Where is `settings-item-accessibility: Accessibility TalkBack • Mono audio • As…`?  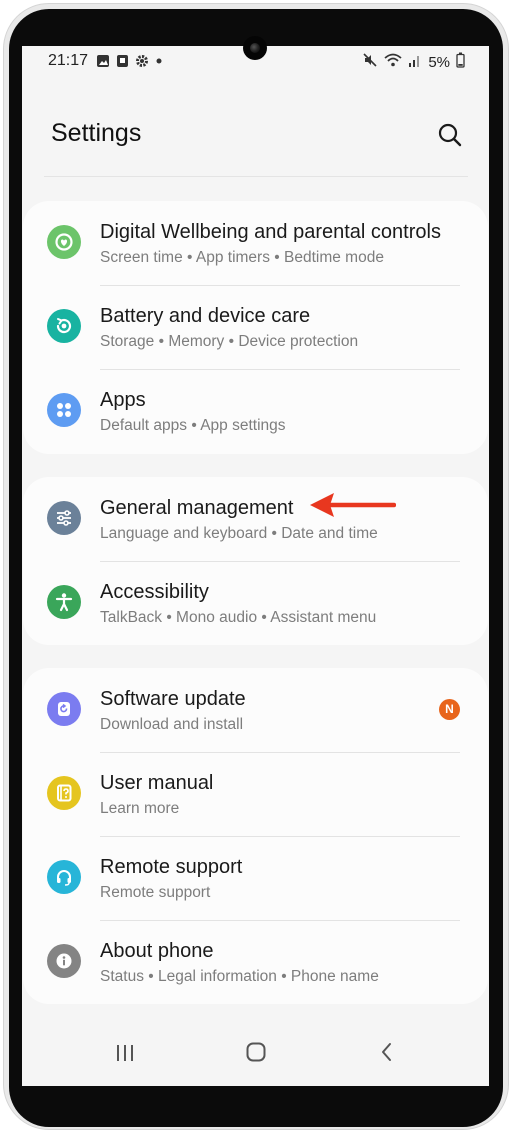
settings-item-accessibility: Accessibility TalkBack • Mono audio • As… is located at coordinates (255, 603).